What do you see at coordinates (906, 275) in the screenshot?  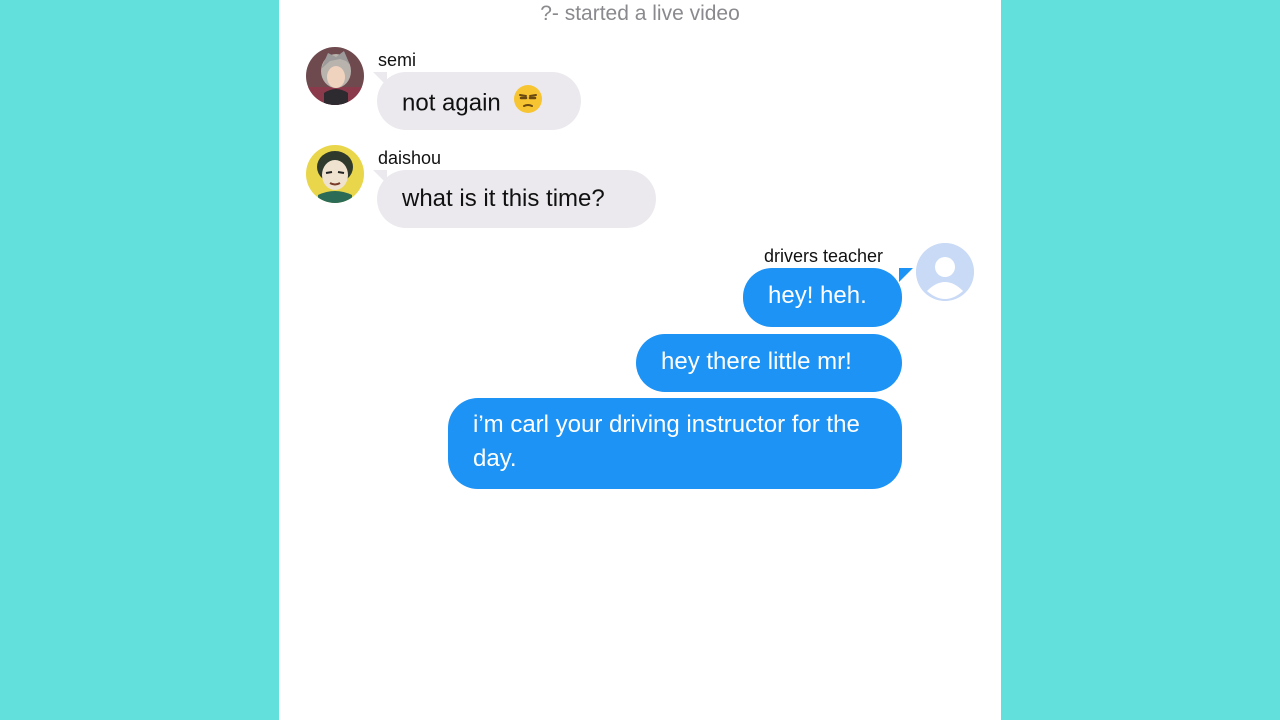 I see `bubble-tail` at bounding box center [906, 275].